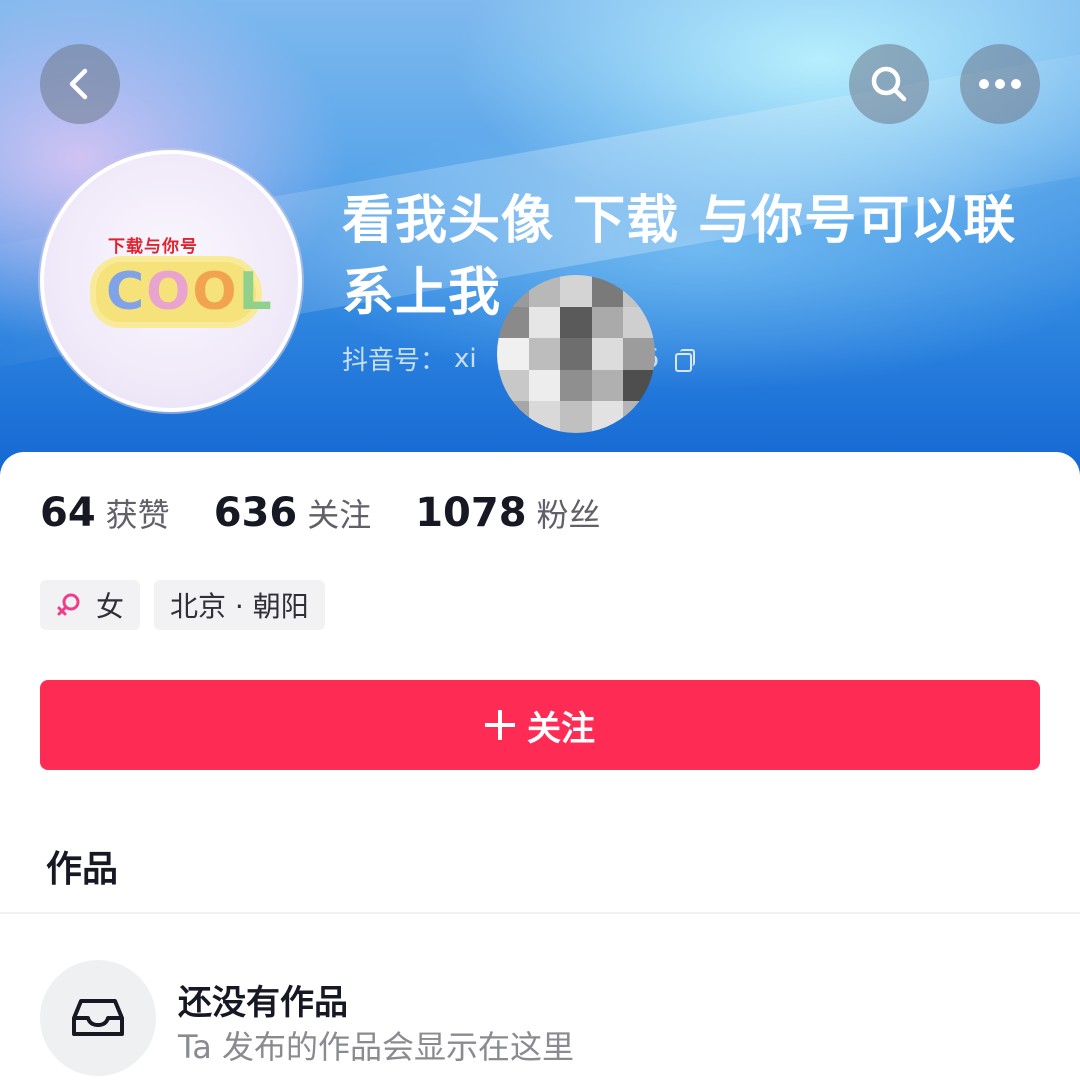 This screenshot has height=1080, width=1080. I want to click on copy-icon, so click(684, 360).